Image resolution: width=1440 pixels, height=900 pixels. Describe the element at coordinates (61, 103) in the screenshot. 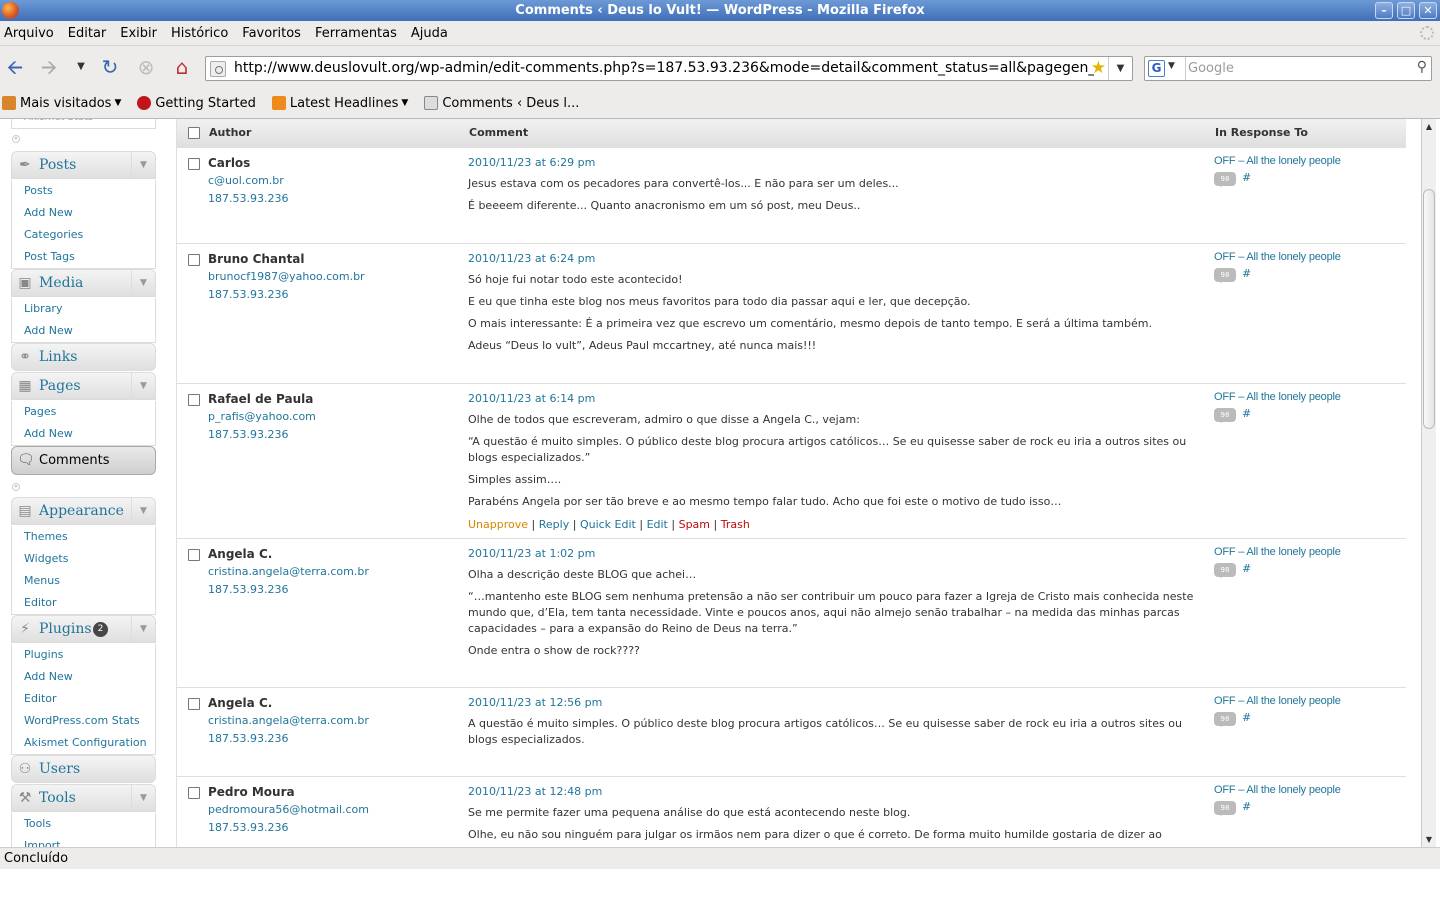

I see `bookmark-mais-visitados: Mais visitados ▼` at that location.